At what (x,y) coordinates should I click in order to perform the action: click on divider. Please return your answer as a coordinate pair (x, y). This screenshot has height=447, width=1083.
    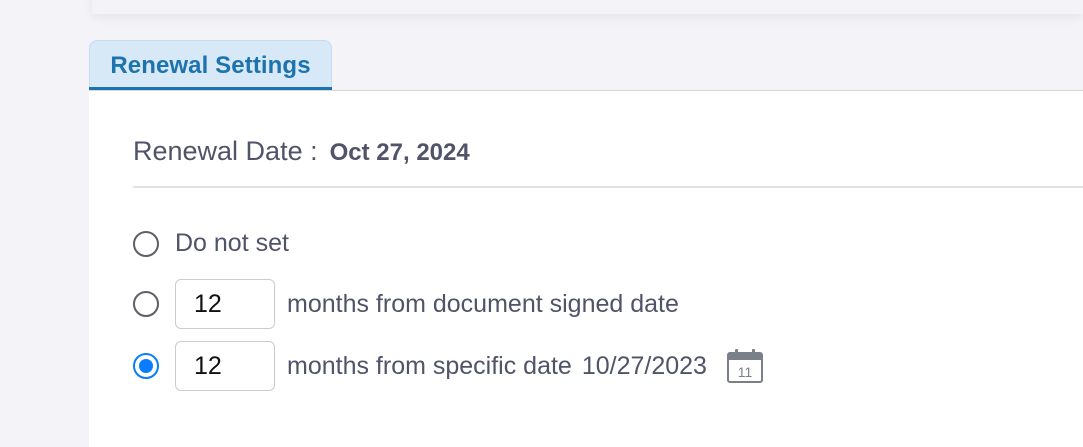
    Looking at the image, I should click on (608, 187).